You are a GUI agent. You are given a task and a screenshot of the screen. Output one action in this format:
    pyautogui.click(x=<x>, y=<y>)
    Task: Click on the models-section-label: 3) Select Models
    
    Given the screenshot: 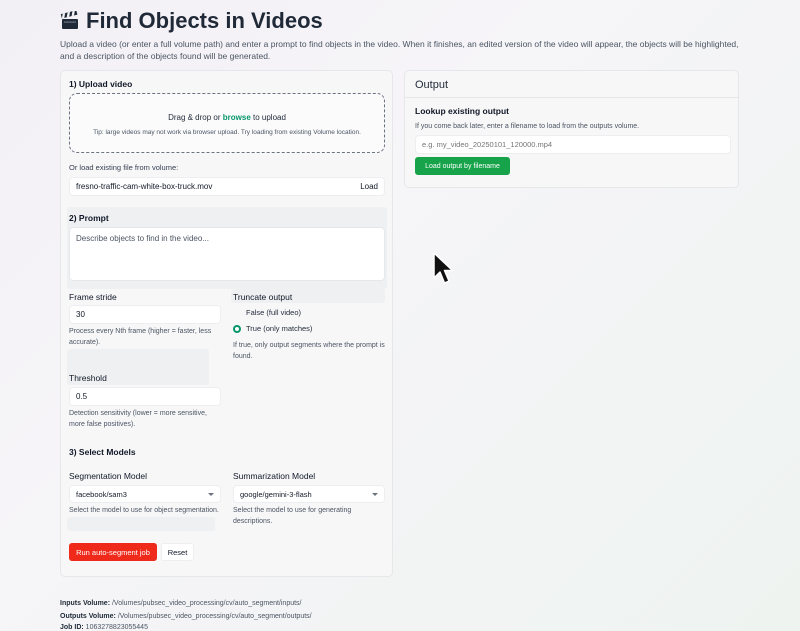 What is the action you would take?
    pyautogui.click(x=102, y=452)
    